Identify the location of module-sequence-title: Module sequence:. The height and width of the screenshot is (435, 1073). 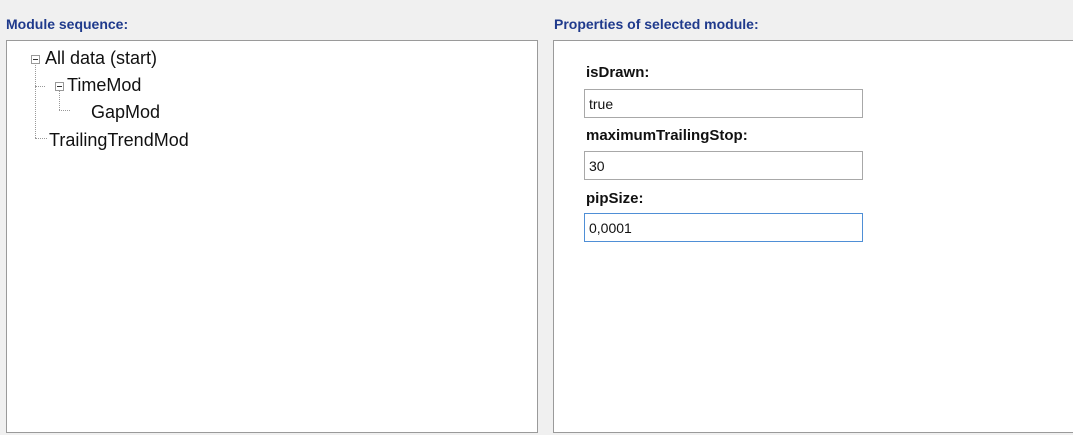
(67, 24).